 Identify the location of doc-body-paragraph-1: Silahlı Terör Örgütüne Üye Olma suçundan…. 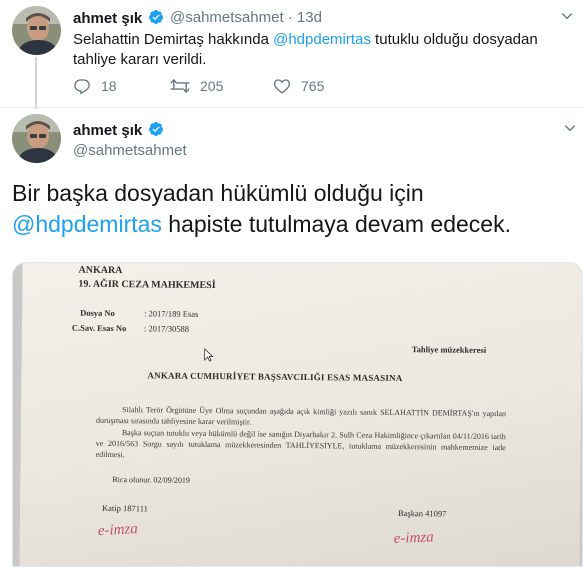
(301, 416).